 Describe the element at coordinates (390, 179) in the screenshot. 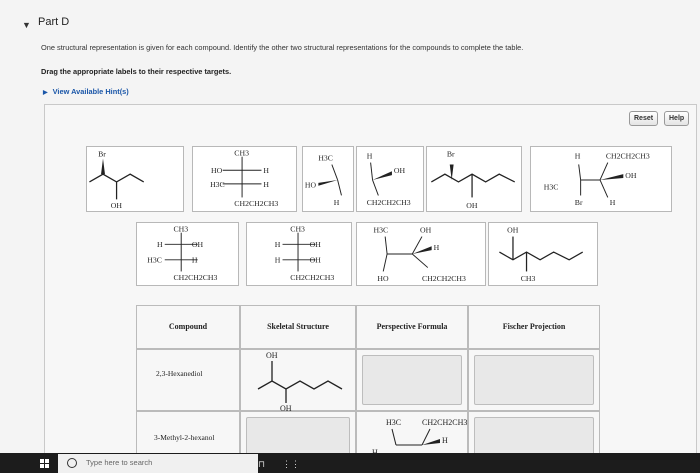

I see `label-card-perspective-2: H OH CH2CH2CH3` at that location.